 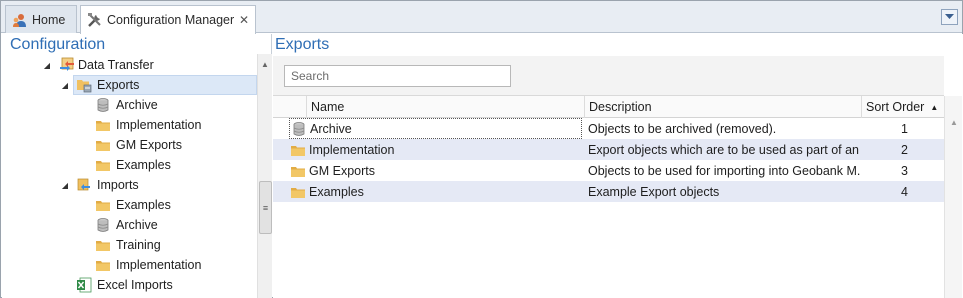 I want to click on table-row: Examples Example Export objects 4, so click(x=608, y=191).